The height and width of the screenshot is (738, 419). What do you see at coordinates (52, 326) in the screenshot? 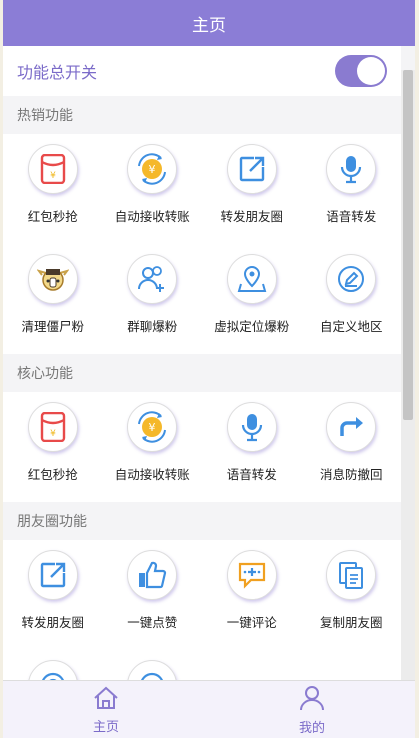
I see `feature-label: 清理僵尸粉` at bounding box center [52, 326].